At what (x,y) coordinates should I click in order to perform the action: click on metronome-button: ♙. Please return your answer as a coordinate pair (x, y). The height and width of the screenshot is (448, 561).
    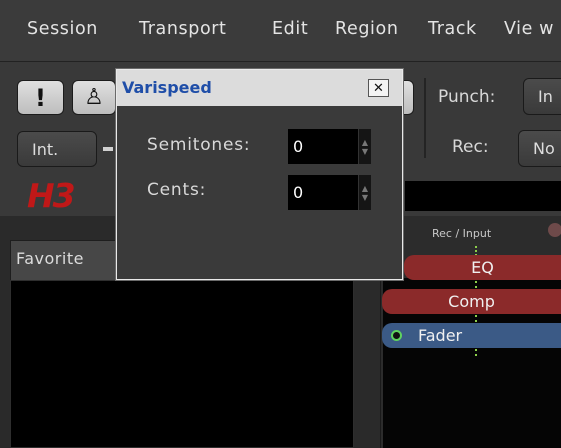
    Looking at the image, I should click on (94, 97).